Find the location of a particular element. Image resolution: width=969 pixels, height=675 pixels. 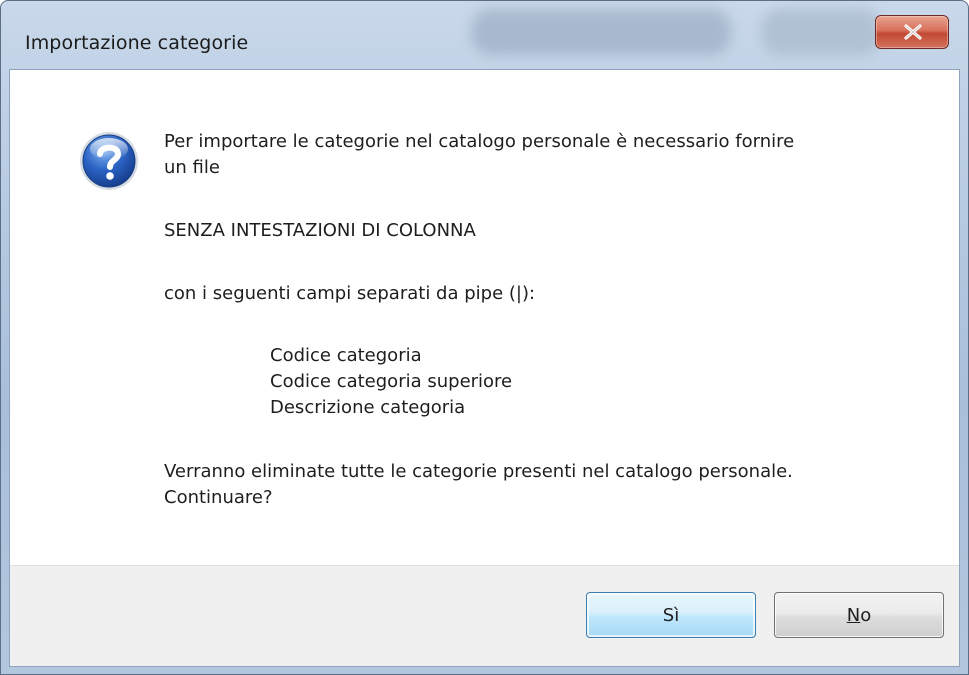

message-question: Continuare? is located at coordinates (218, 497).